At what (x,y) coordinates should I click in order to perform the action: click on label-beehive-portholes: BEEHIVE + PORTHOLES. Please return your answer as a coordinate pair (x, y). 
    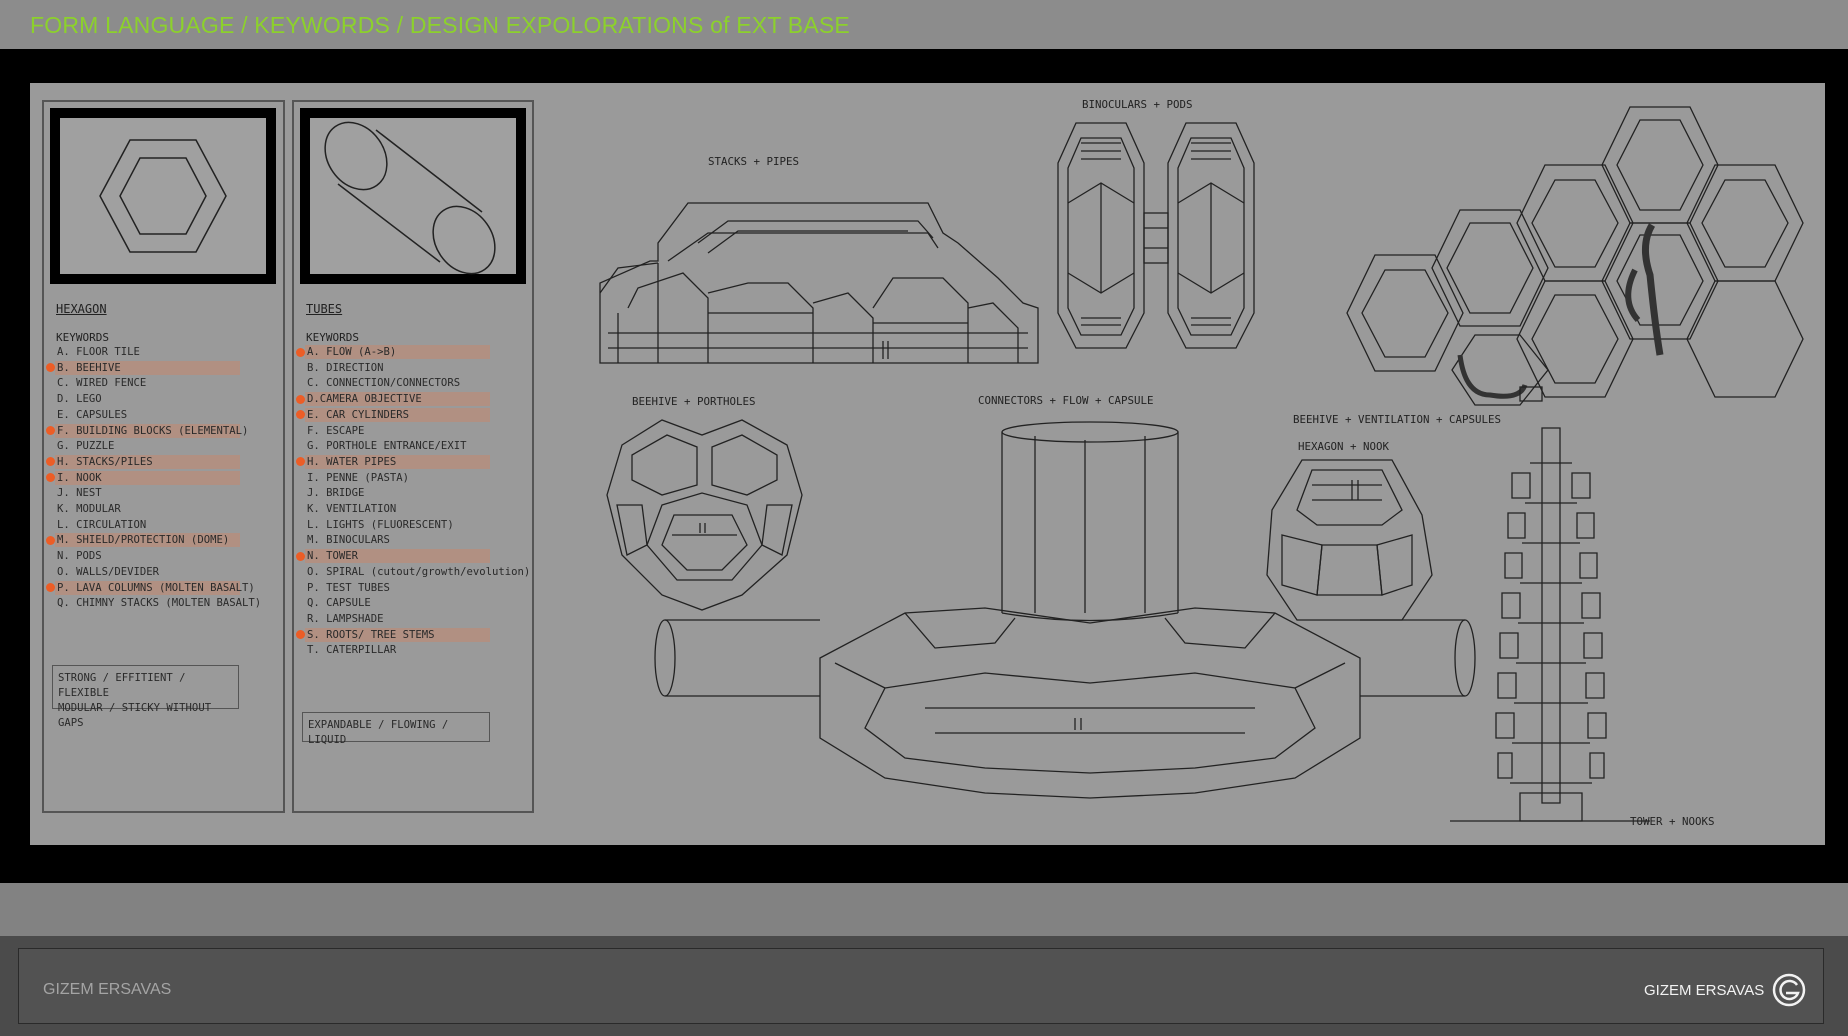
    Looking at the image, I should click on (694, 401).